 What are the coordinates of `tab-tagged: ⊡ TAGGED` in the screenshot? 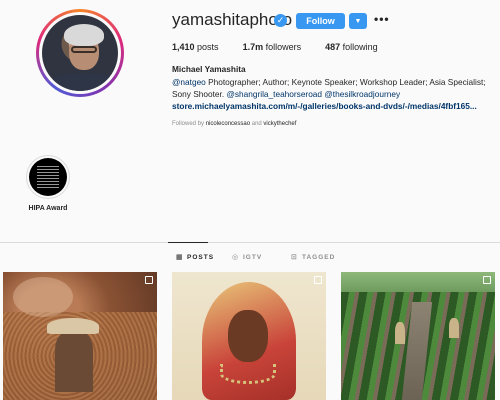 It's located at (313, 257).